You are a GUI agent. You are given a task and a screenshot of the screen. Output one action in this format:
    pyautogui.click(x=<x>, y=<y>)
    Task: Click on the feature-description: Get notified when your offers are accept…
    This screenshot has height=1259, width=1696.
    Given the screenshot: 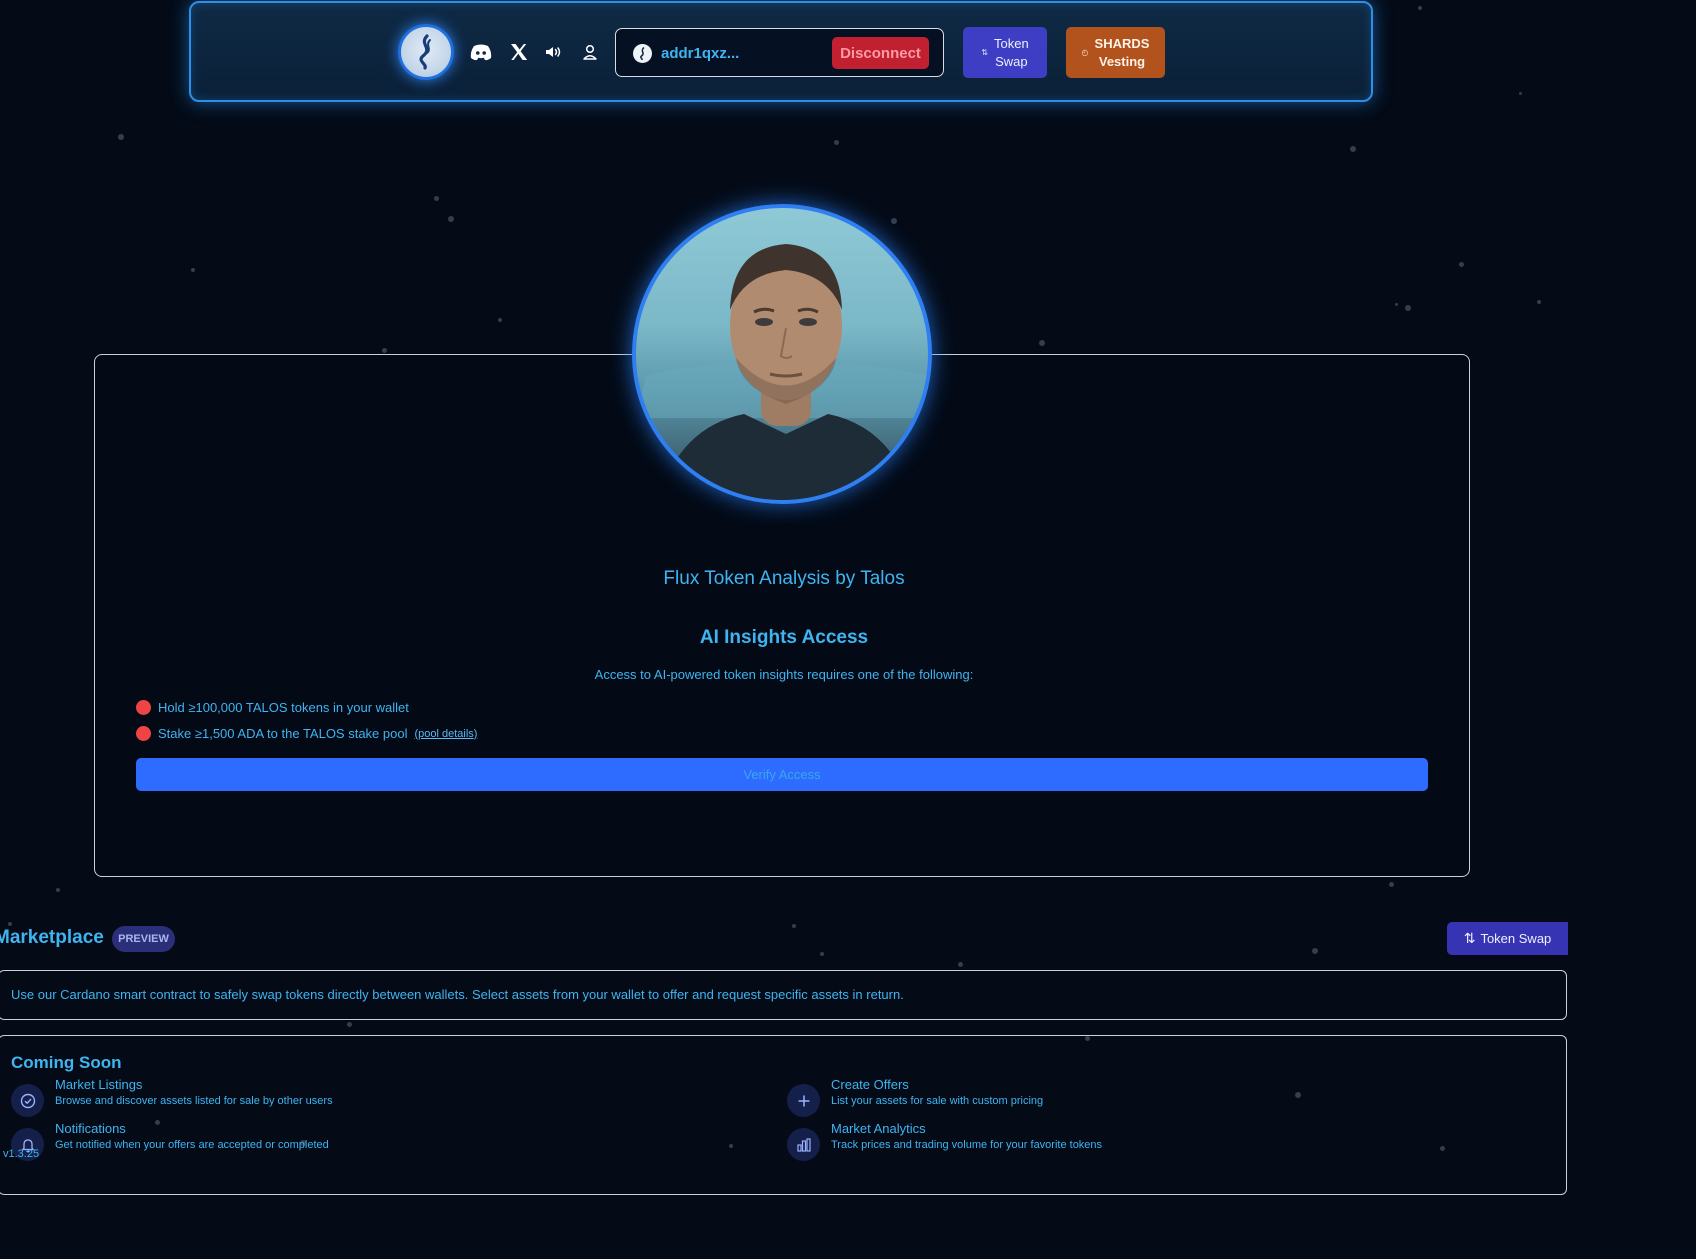 What is the action you would take?
    pyautogui.click(x=192, y=1145)
    